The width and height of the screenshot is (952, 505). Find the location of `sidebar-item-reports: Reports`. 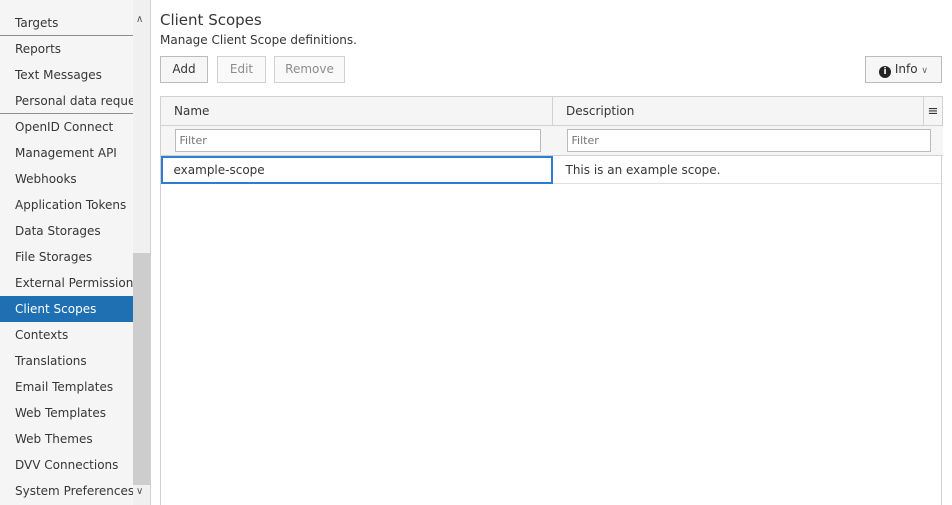

sidebar-item-reports: Reports is located at coordinates (66, 49).